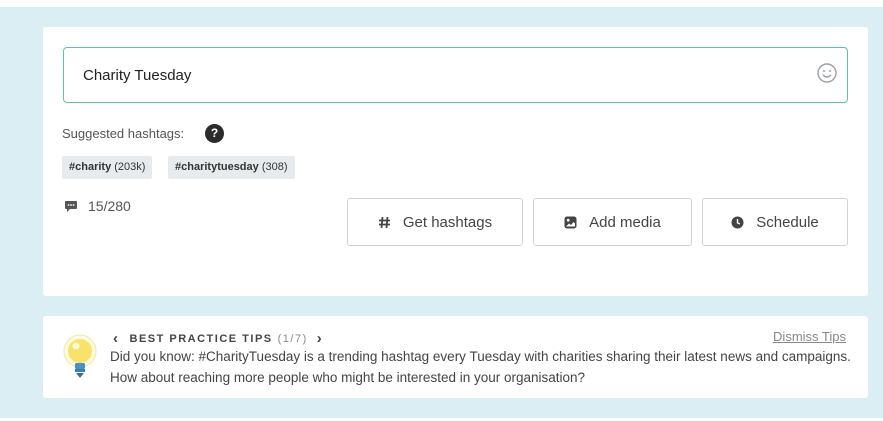  What do you see at coordinates (384, 222) in the screenshot?
I see `hashtag-icon` at bounding box center [384, 222].